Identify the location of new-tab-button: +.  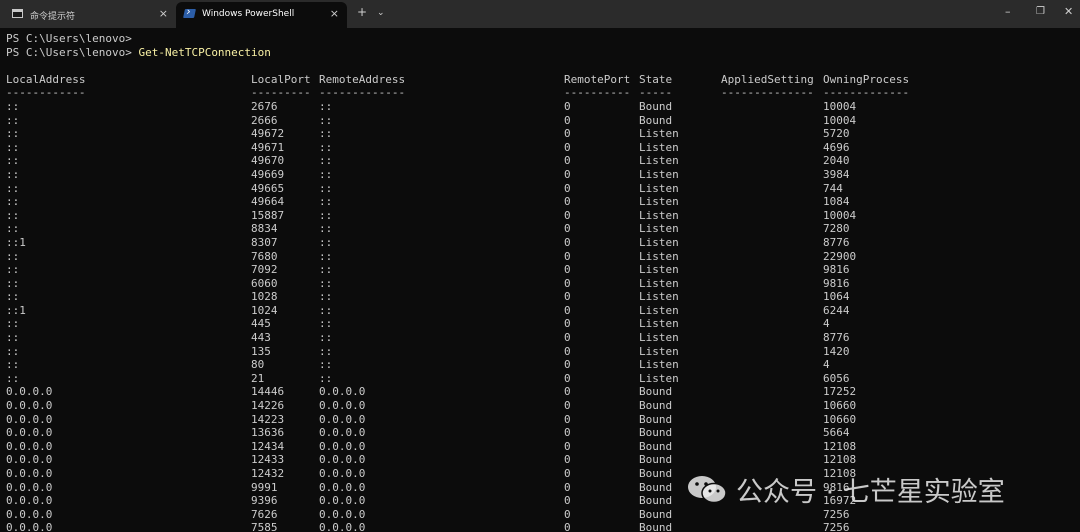
(362, 12).